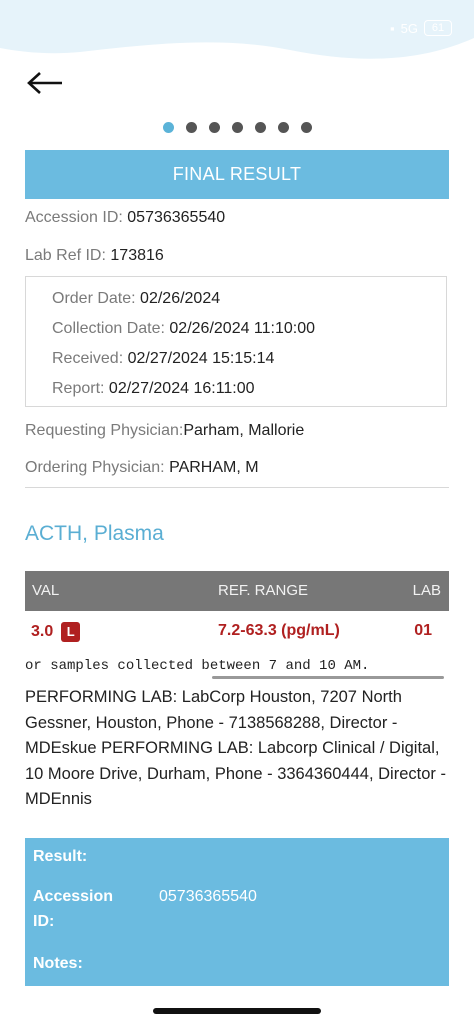 This screenshot has height=1025, width=474. I want to click on labref-row: Lab Ref ID: 173816, so click(94, 256).